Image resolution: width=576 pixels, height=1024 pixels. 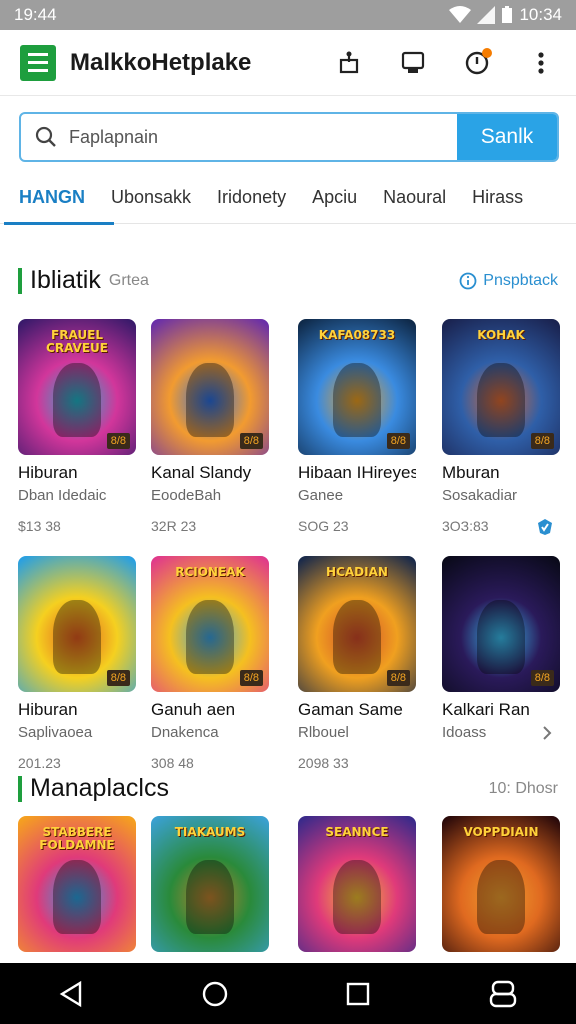 What do you see at coordinates (288, 280) in the screenshot?
I see `section-header: Ibliatik Grtea Pnspbtack` at bounding box center [288, 280].